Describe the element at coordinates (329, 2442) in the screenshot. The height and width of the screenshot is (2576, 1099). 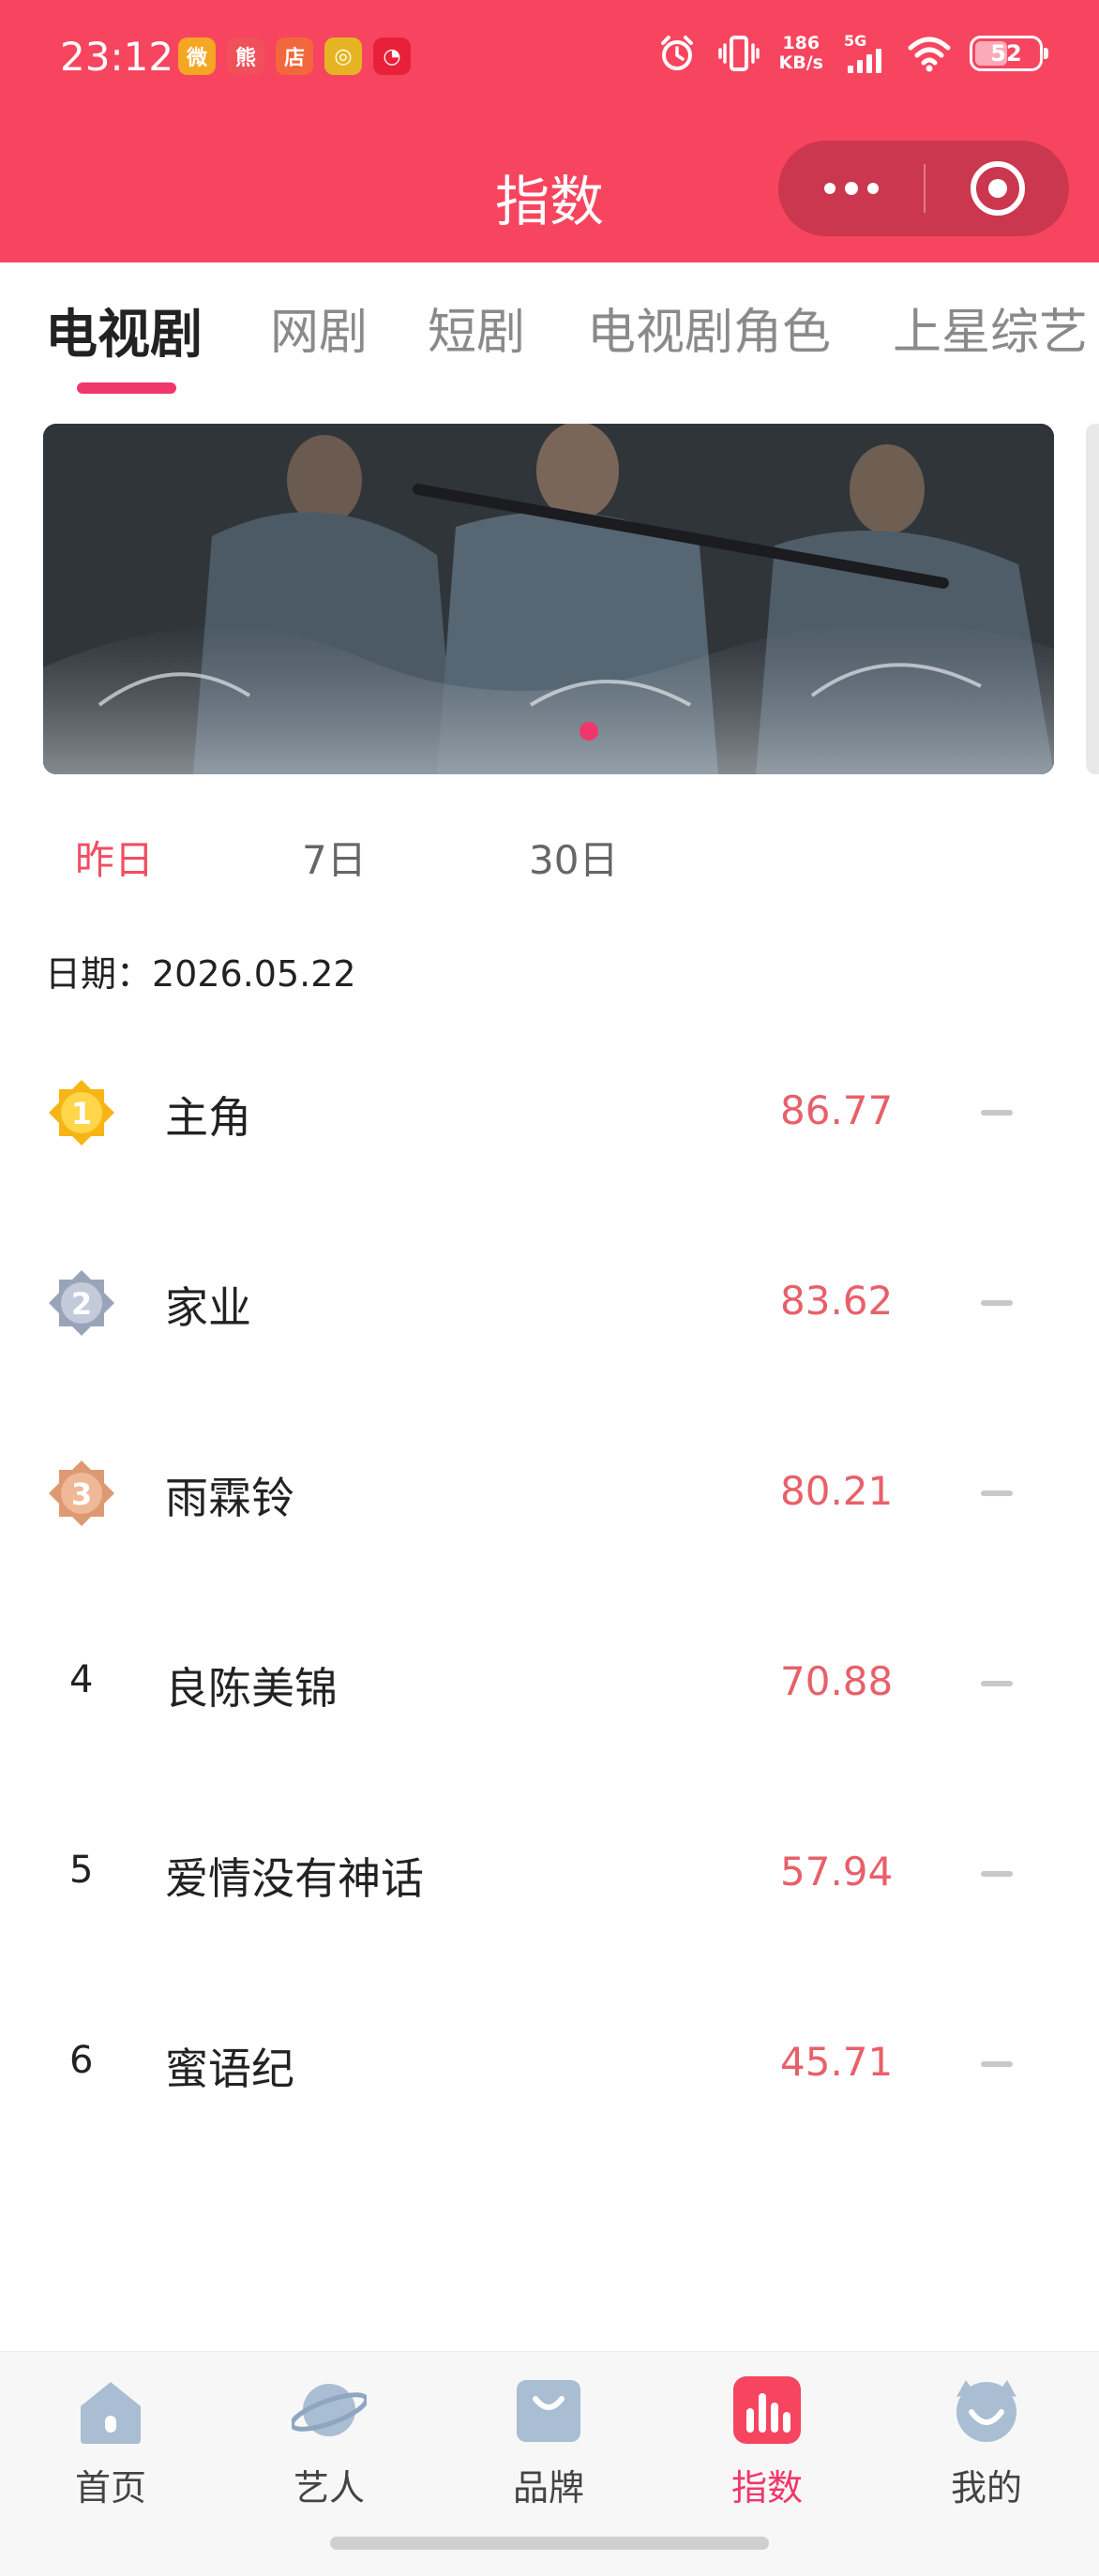
I see `nav-artists: 艺人` at that location.